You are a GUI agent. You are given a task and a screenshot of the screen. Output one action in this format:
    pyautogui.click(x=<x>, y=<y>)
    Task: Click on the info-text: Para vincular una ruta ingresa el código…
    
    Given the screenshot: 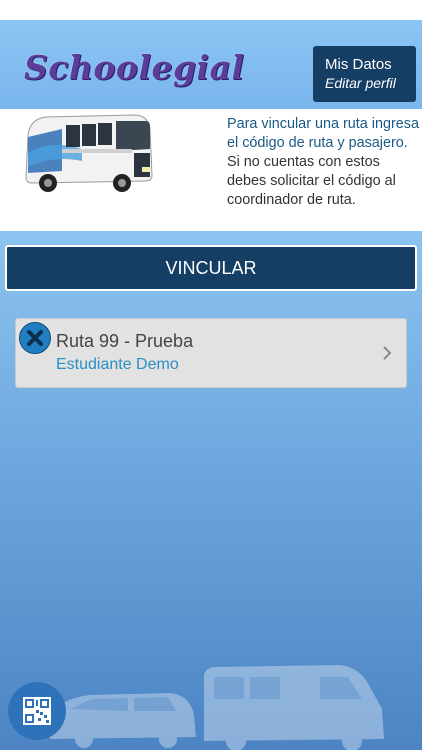 What is the action you would take?
    pyautogui.click(x=323, y=162)
    